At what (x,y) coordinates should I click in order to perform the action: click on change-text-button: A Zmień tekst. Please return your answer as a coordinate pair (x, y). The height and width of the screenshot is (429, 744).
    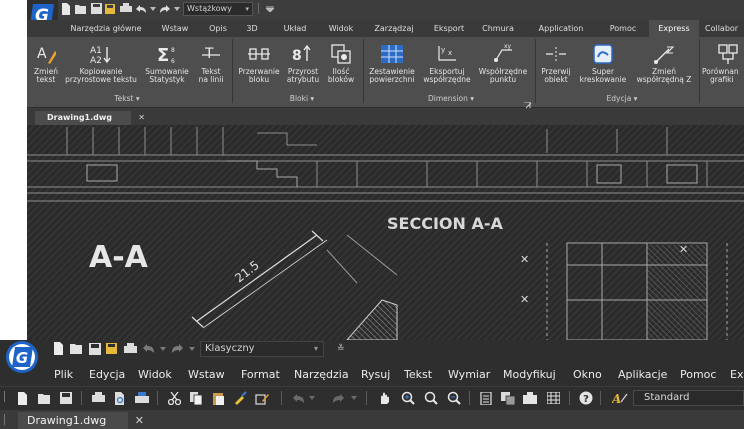
    Looking at the image, I should click on (46, 62).